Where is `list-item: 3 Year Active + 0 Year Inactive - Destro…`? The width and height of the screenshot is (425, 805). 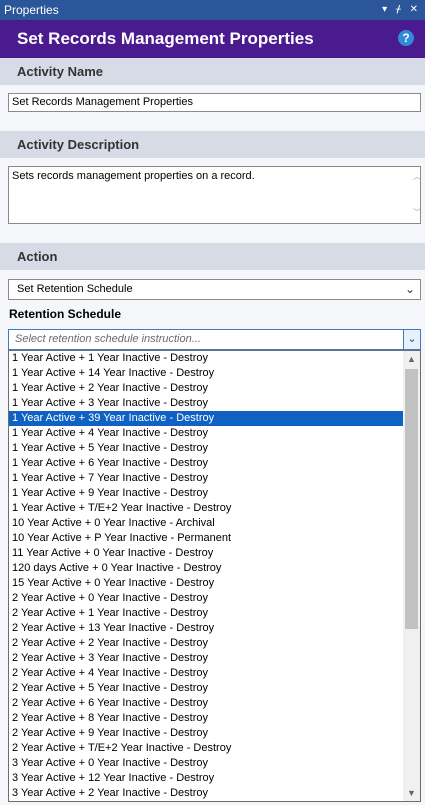 list-item: 3 Year Active + 0 Year Inactive - Destro… is located at coordinates (206, 763).